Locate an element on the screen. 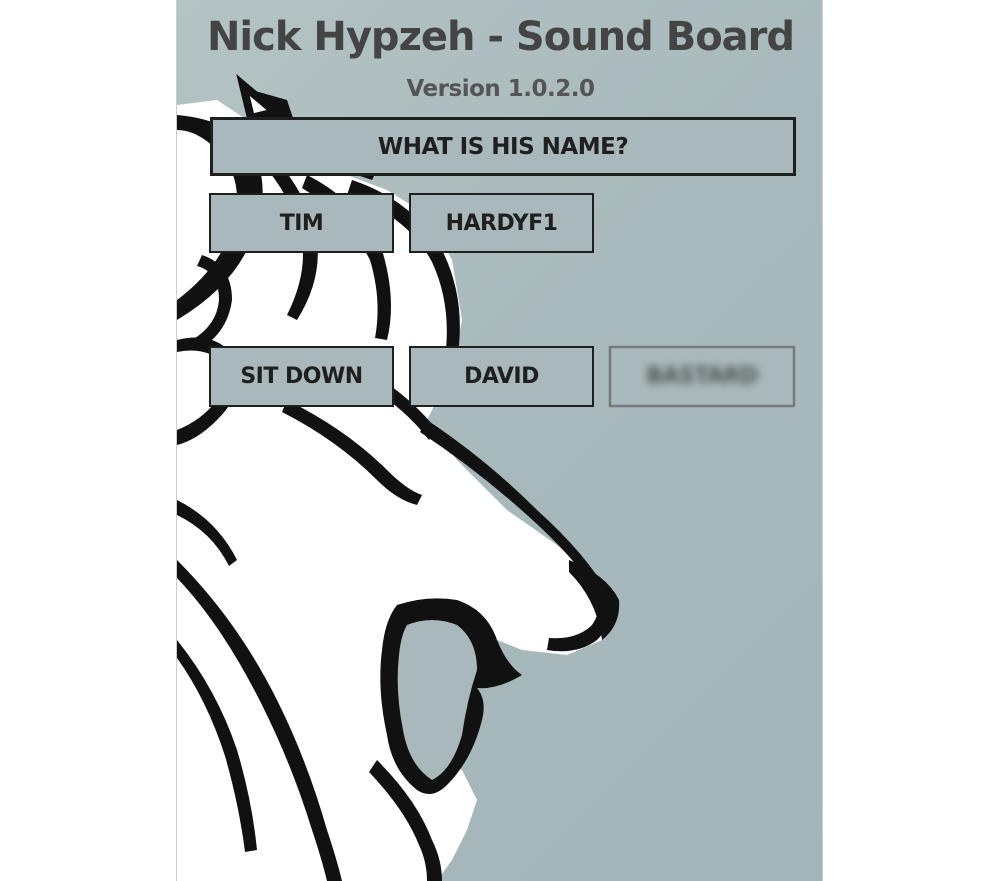  sit-down-button: SIT DOWN is located at coordinates (301, 376).